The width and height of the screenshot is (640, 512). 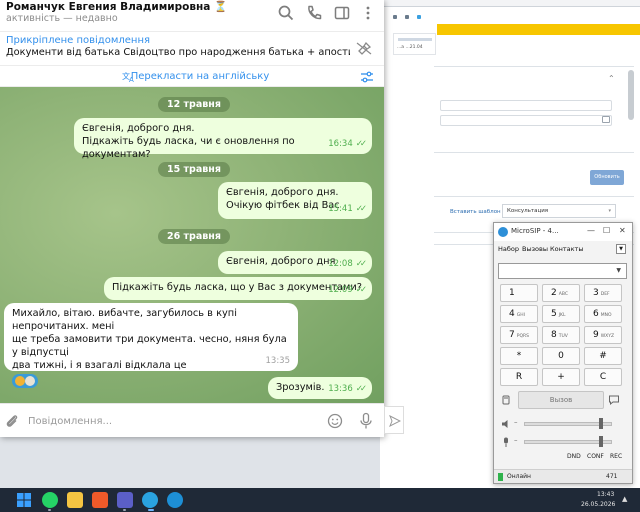 What do you see at coordinates (314, 13) in the screenshot?
I see `phone-icon` at bounding box center [314, 13].